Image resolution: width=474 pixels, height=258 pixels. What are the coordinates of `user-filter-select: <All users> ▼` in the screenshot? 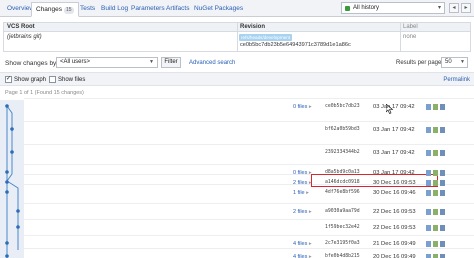 It's located at (107, 62).